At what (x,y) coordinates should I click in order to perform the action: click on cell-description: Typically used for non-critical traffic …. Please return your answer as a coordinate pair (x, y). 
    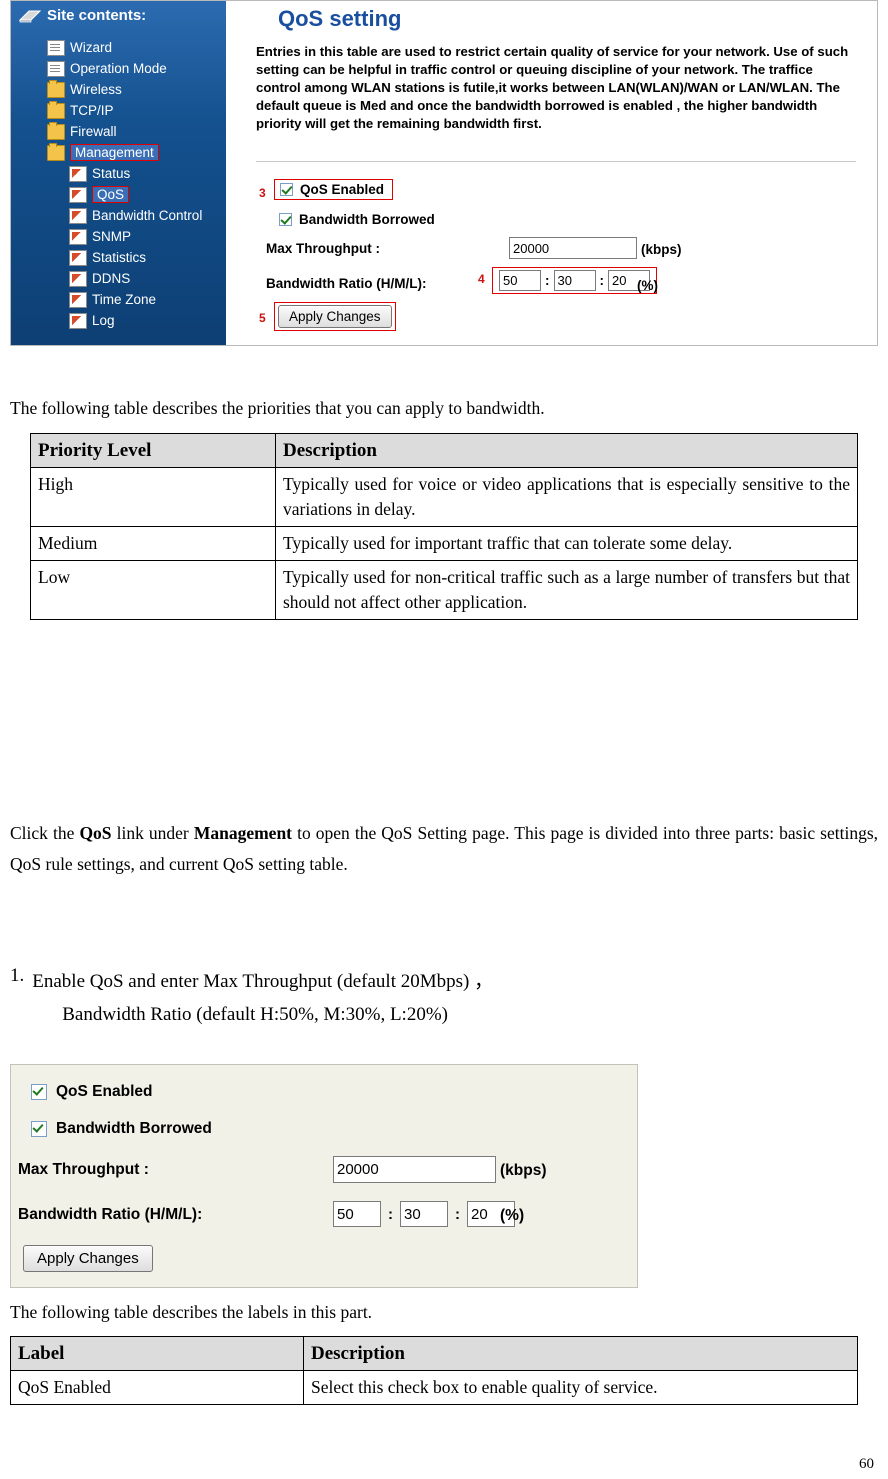
    Looking at the image, I should click on (566, 590).